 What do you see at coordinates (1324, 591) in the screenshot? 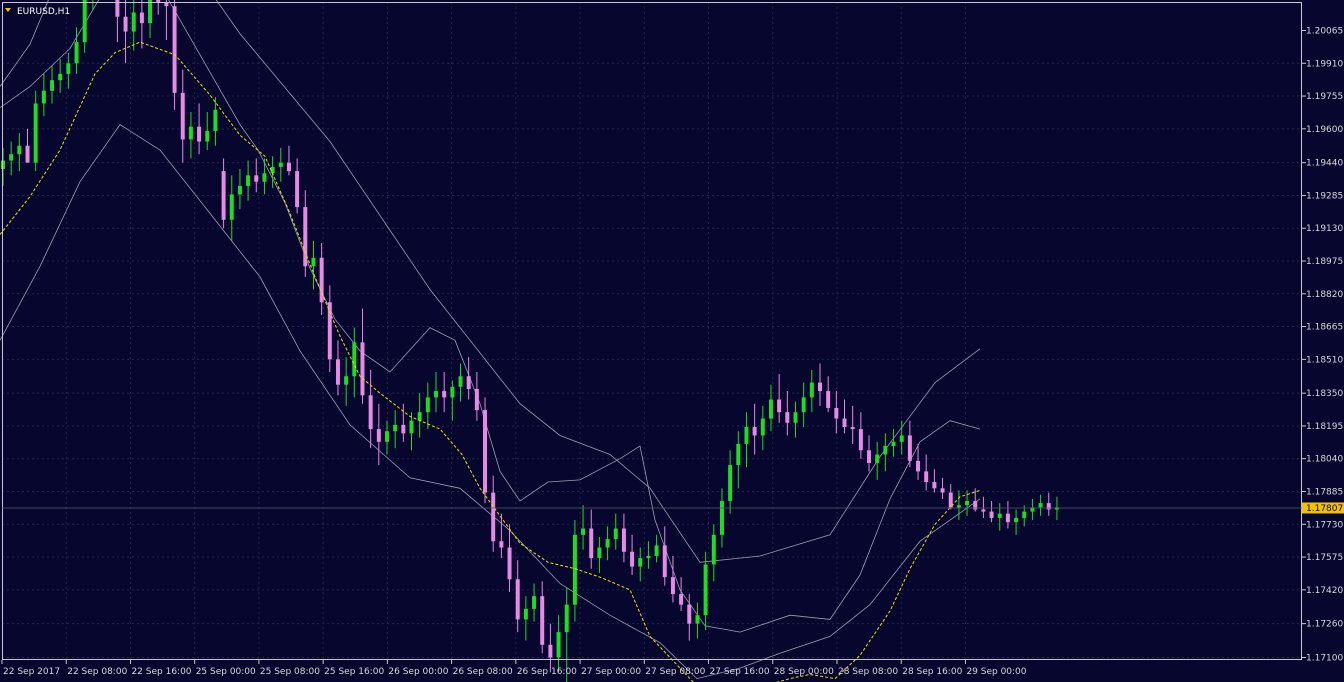
I see `y-tick-label: 1.17420` at bounding box center [1324, 591].